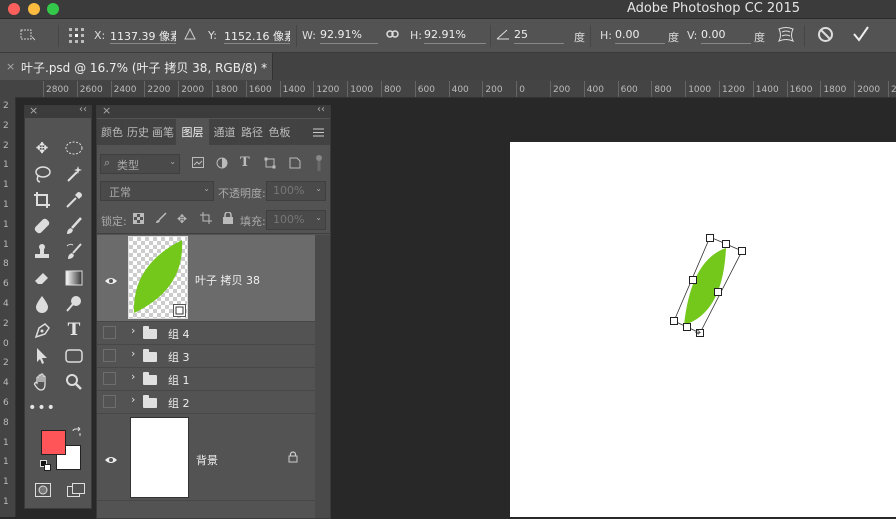  What do you see at coordinates (74, 174) in the screenshot?
I see `magic-wand-icon` at bounding box center [74, 174].